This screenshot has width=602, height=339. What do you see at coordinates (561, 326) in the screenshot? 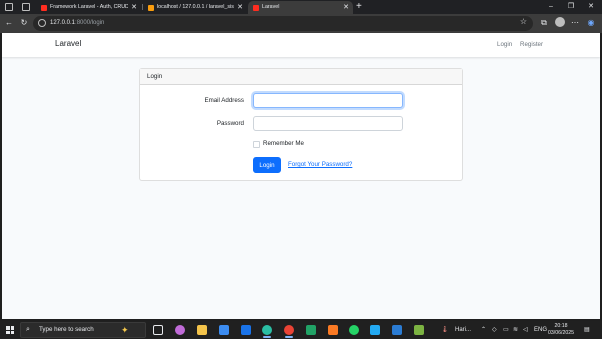
I see `clock-time: 20:18` at bounding box center [561, 326].